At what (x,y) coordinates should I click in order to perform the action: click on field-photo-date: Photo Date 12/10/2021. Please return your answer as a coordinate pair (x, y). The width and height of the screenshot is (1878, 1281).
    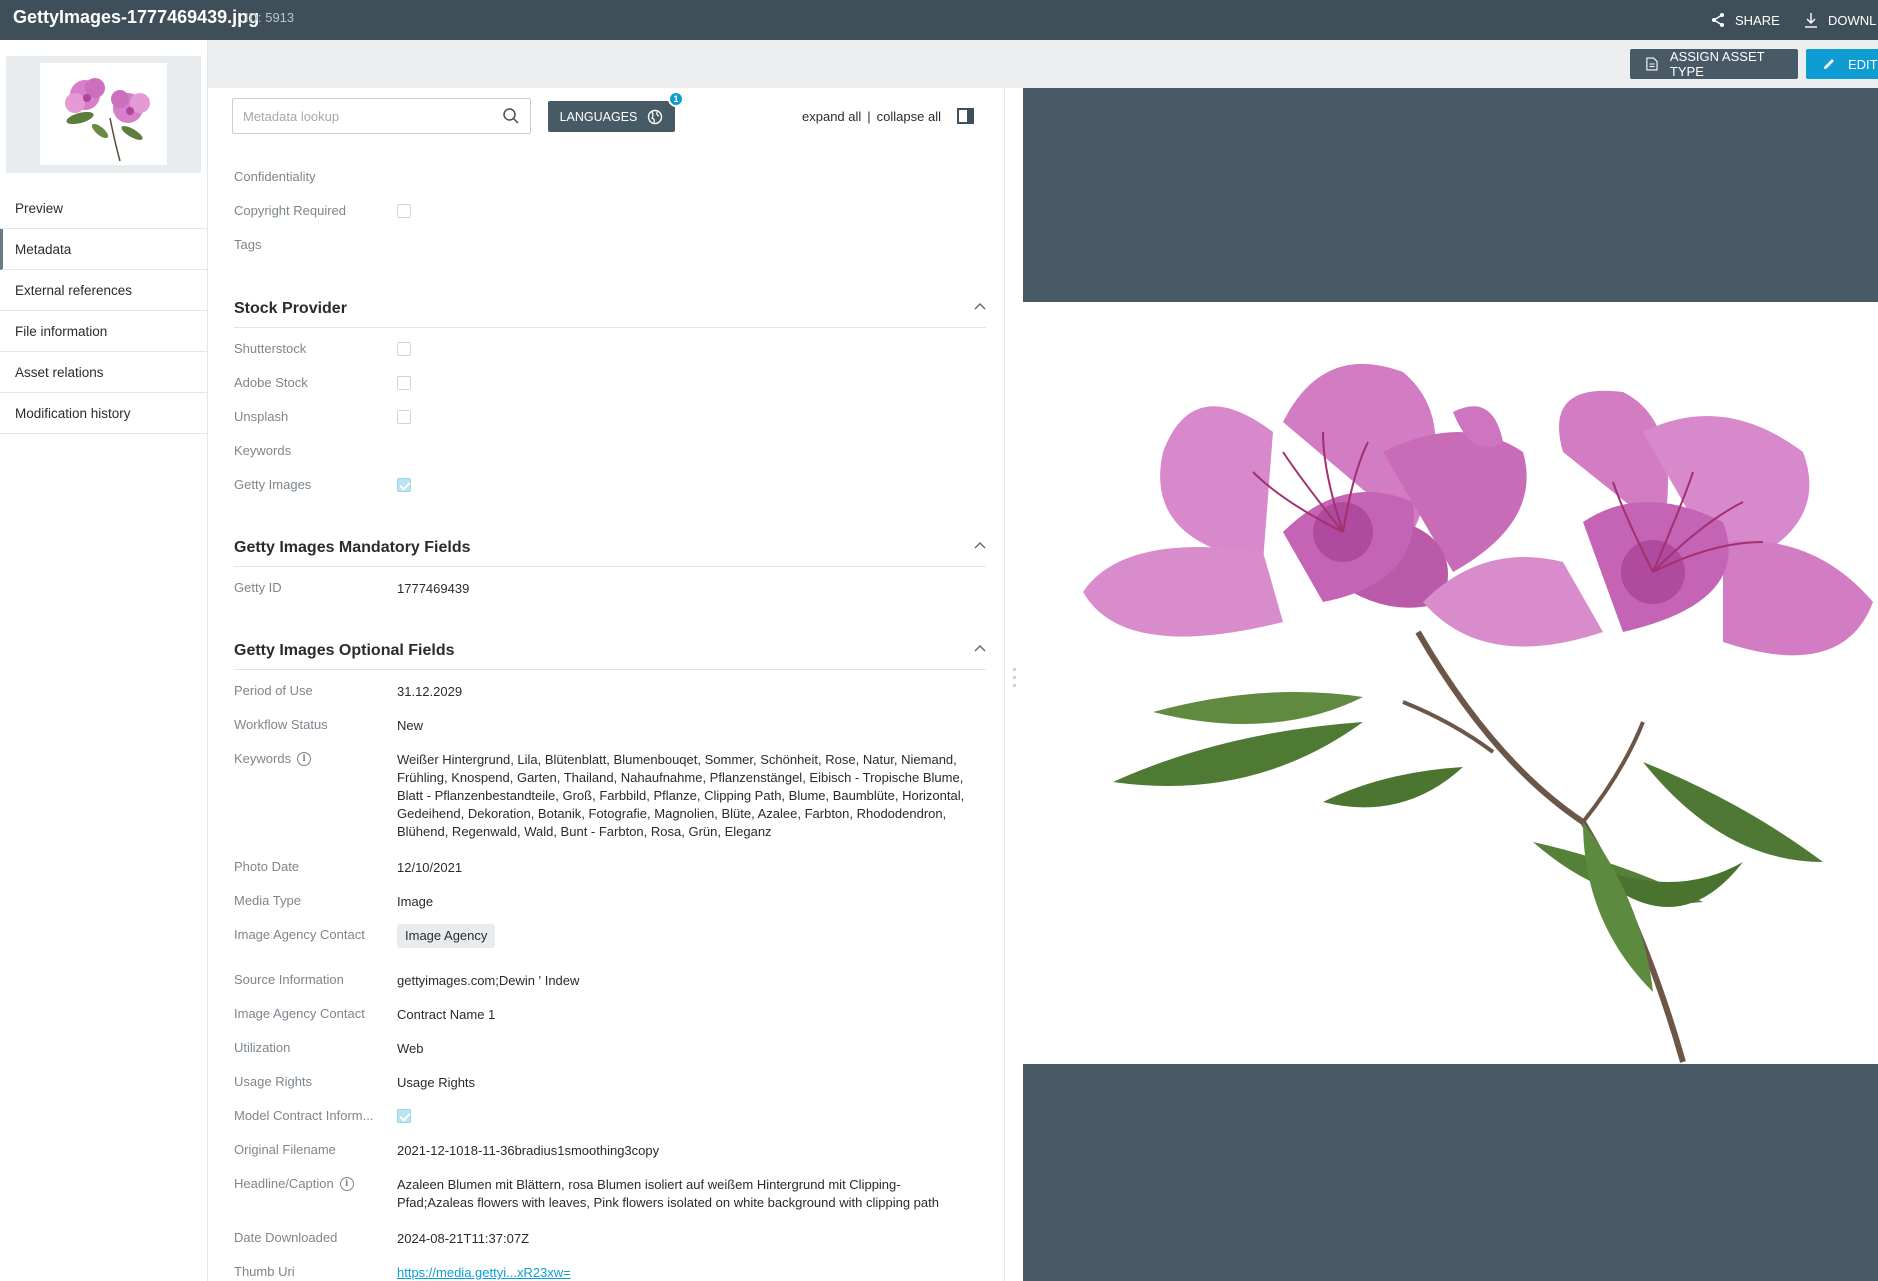
    Looking at the image, I should click on (614, 868).